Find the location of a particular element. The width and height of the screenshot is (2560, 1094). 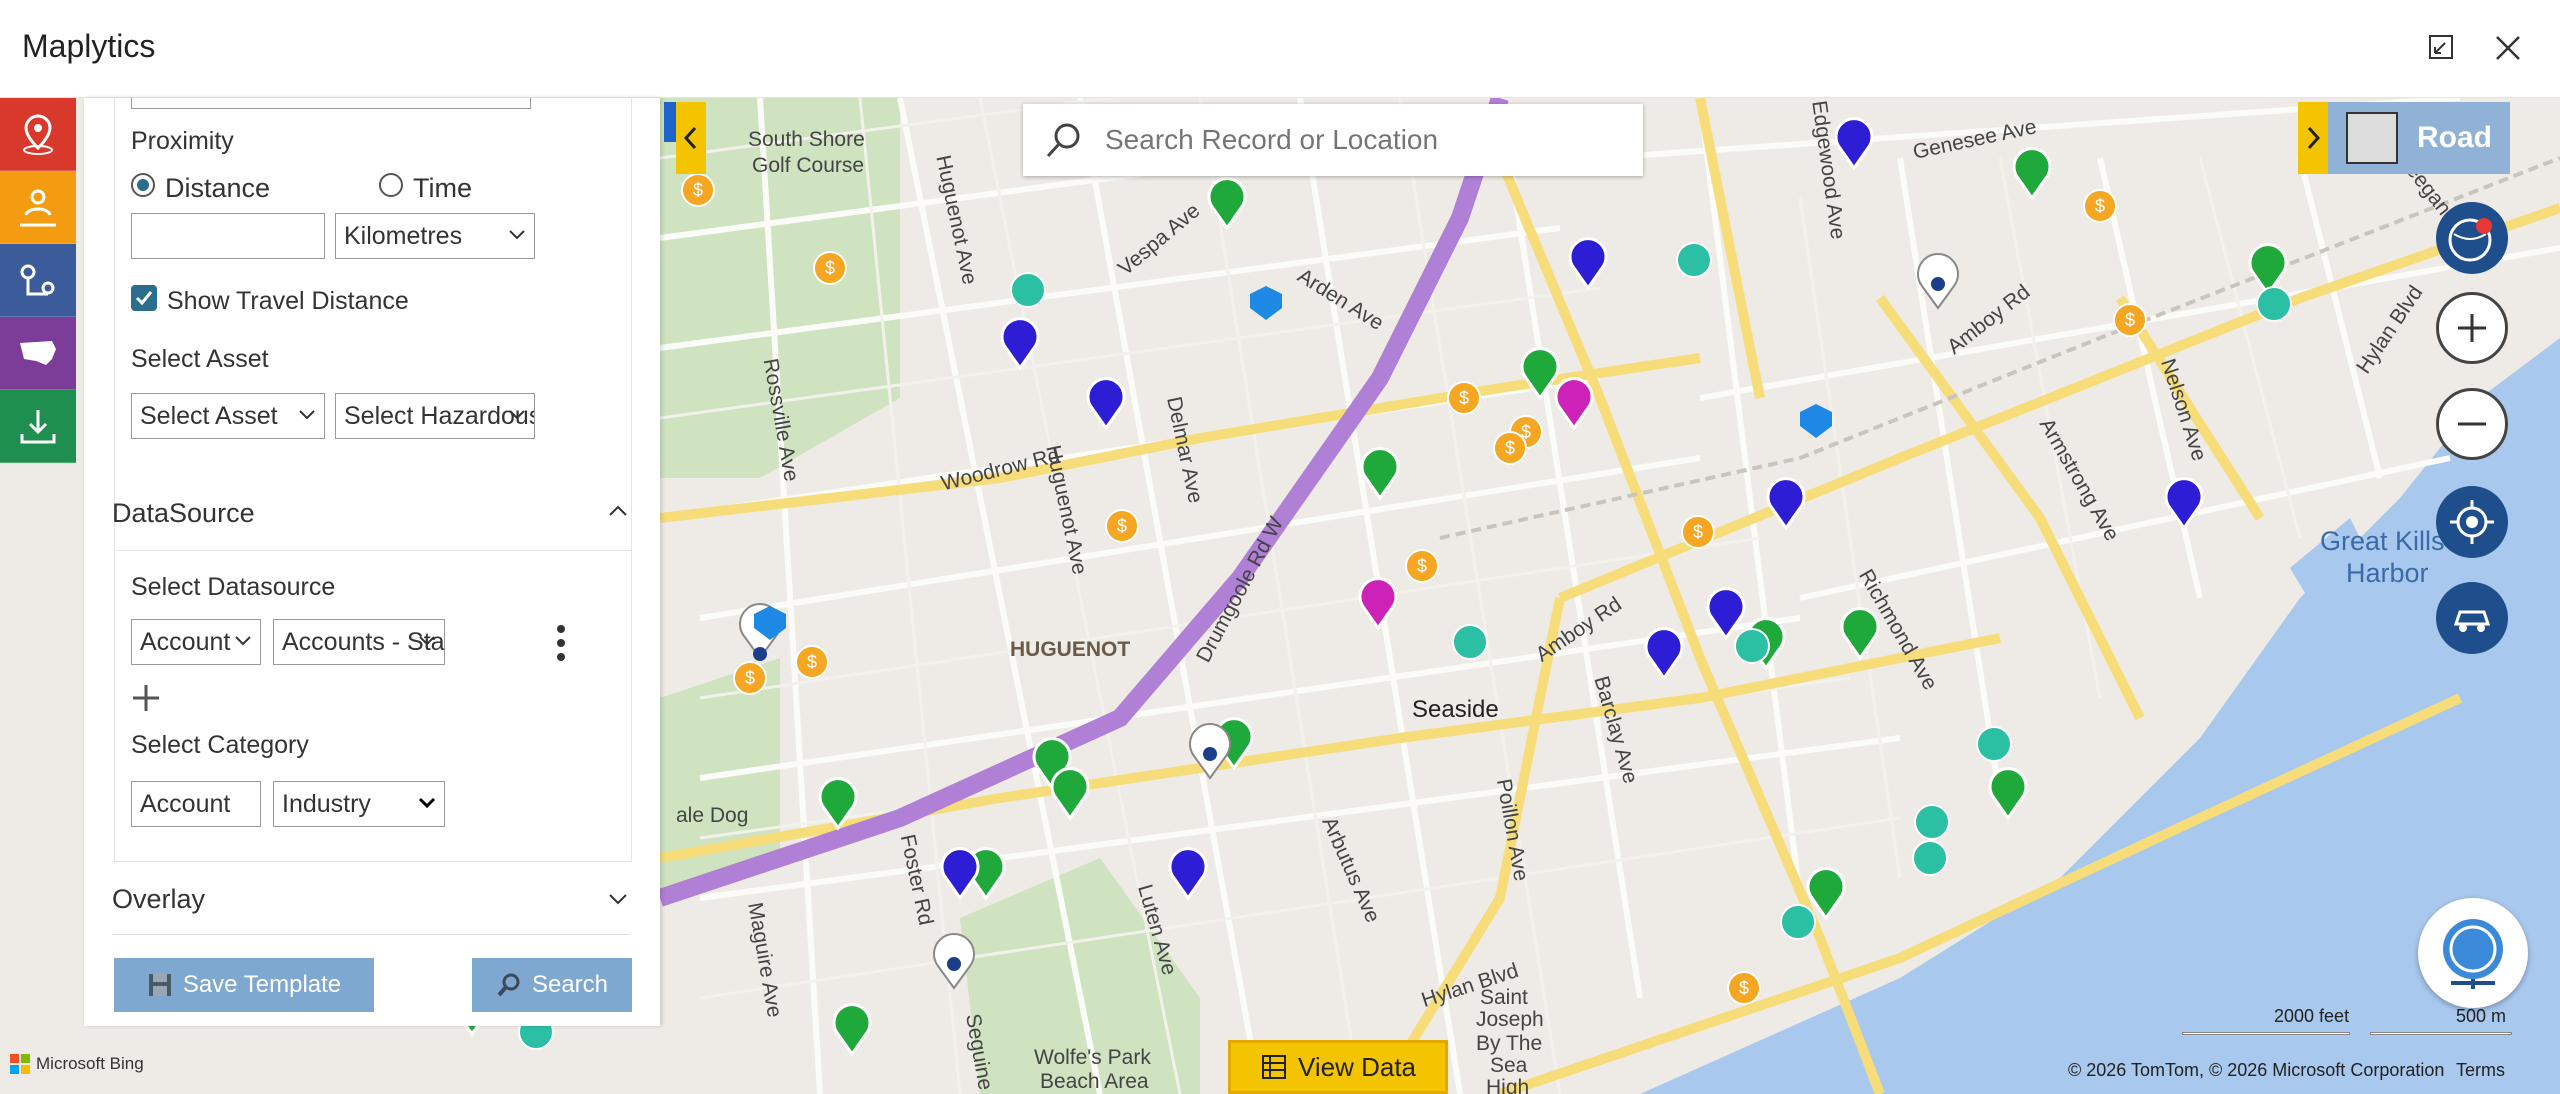

chevron-left-icon is located at coordinates (690, 138).